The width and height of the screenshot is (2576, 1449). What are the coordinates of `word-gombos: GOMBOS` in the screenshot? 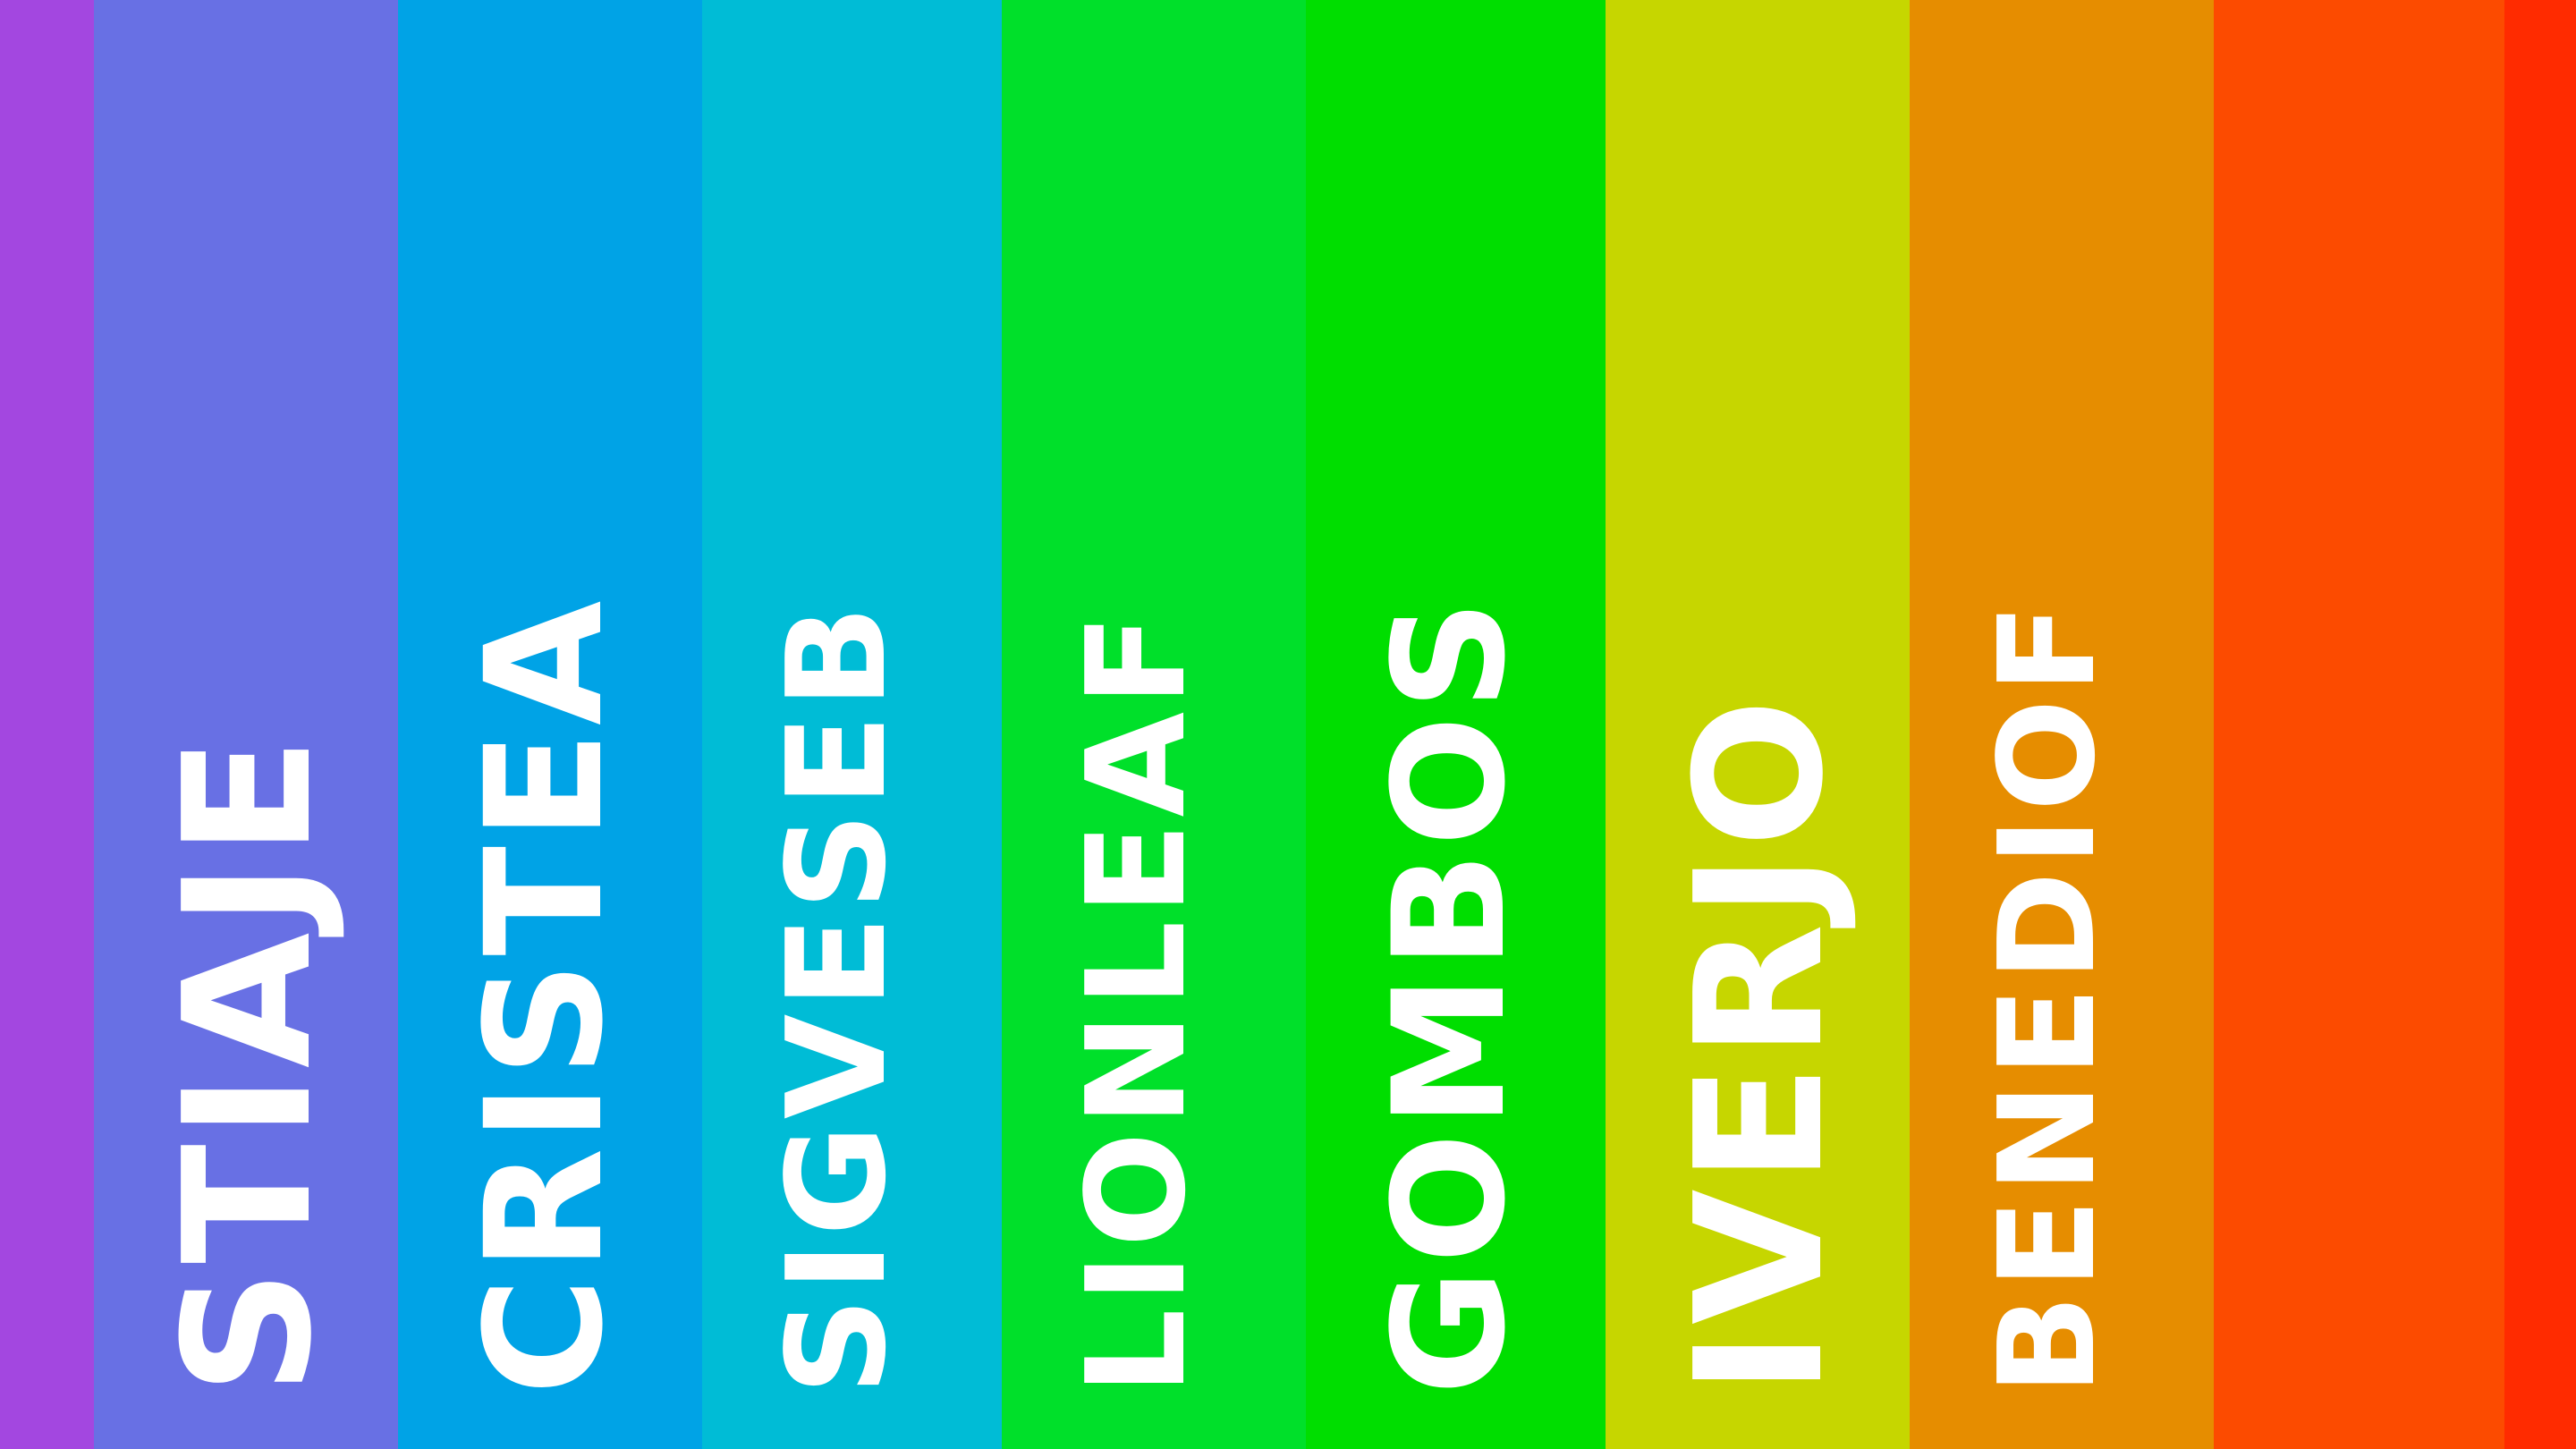 It's located at (1449, 994).